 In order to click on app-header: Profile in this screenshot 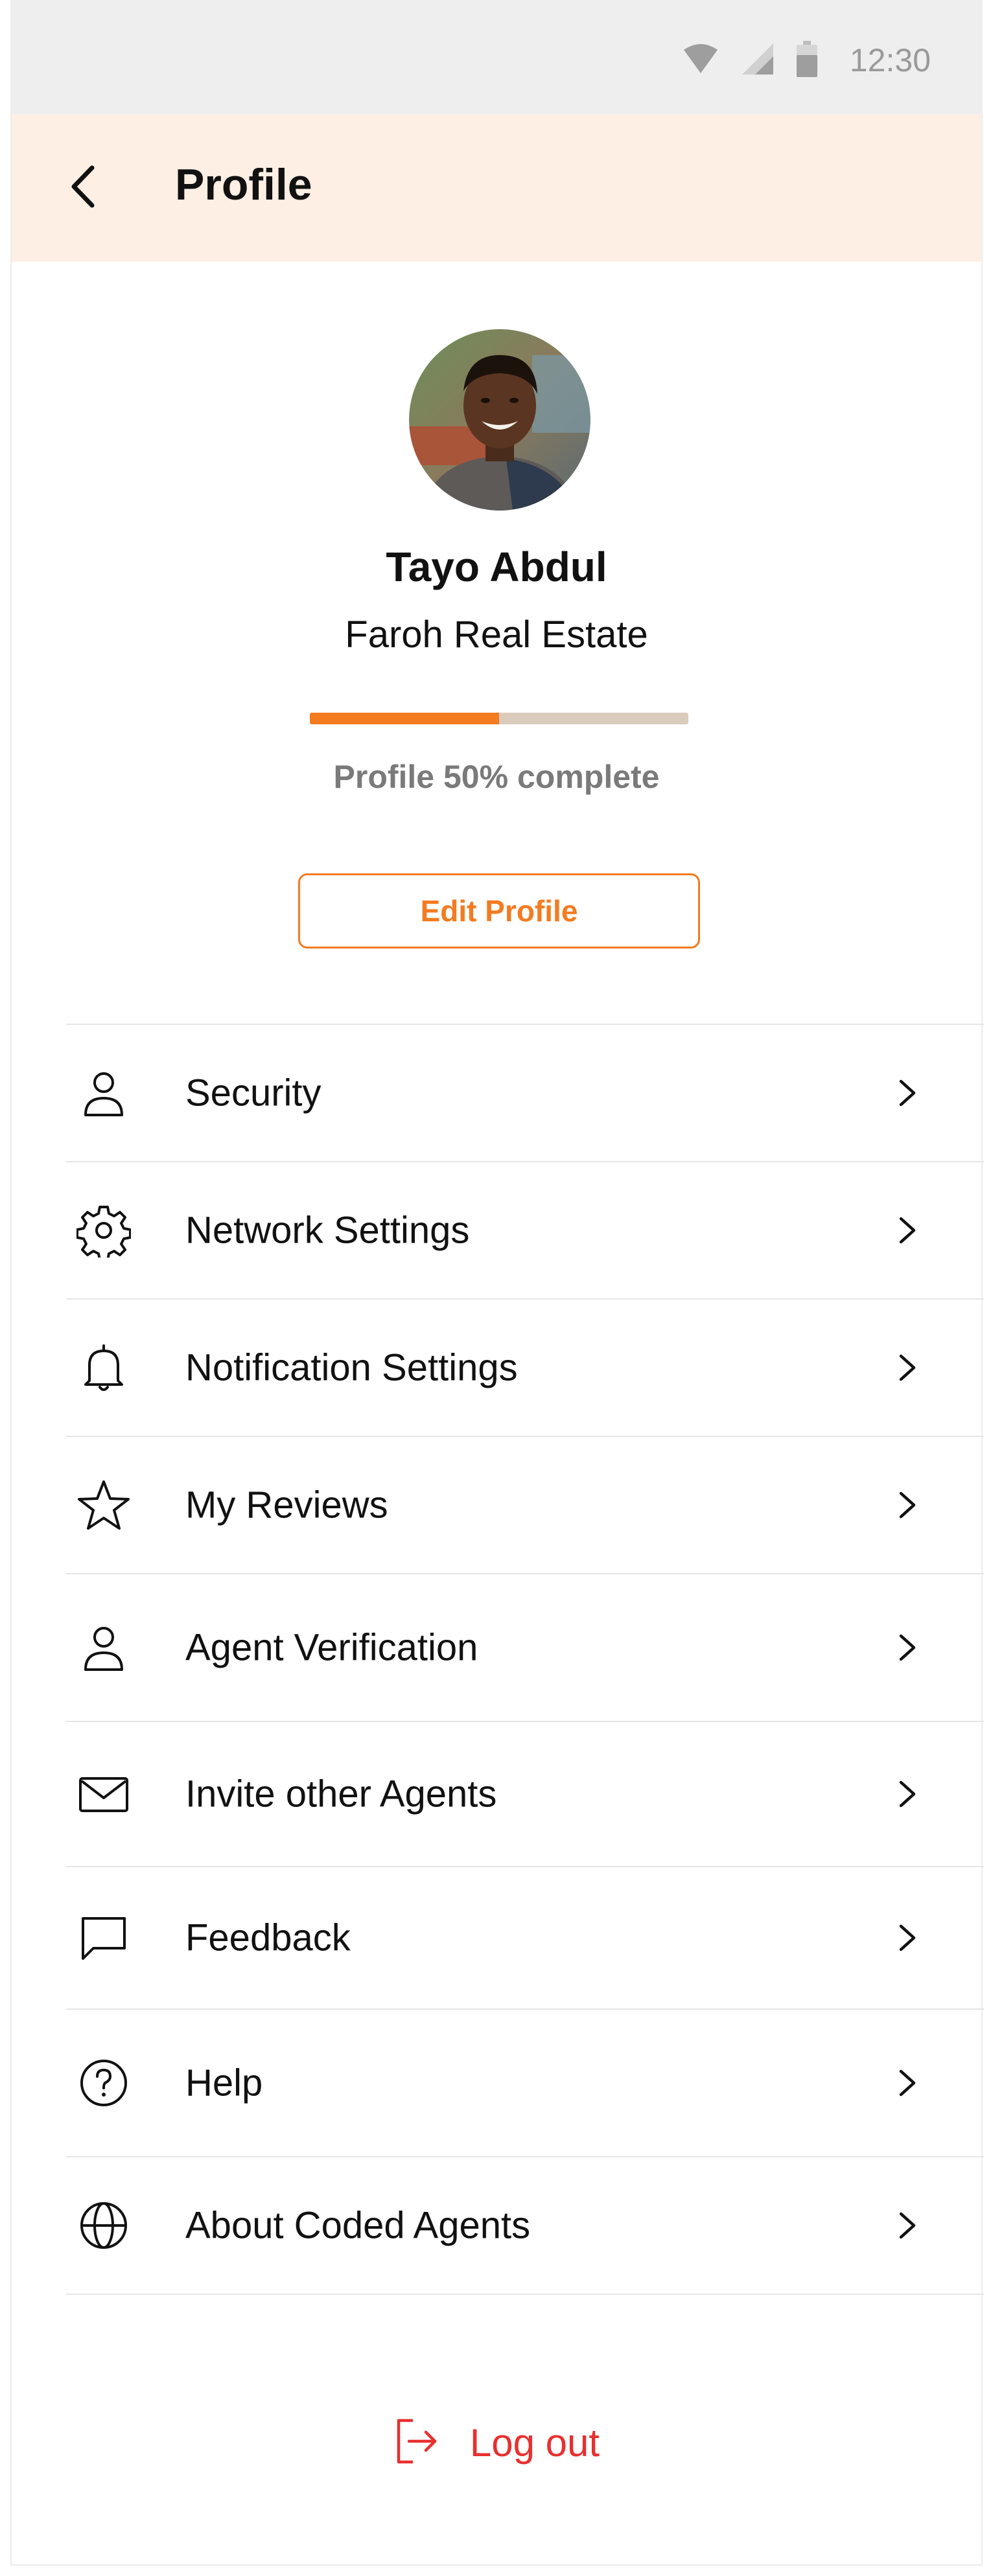, I will do `click(497, 188)`.